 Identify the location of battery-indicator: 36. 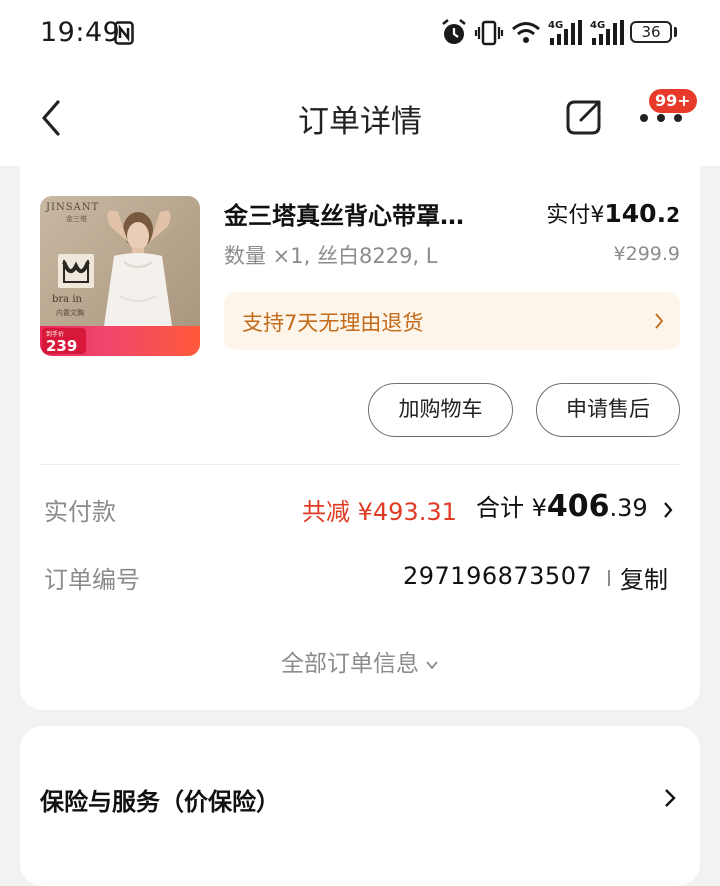
(651, 32).